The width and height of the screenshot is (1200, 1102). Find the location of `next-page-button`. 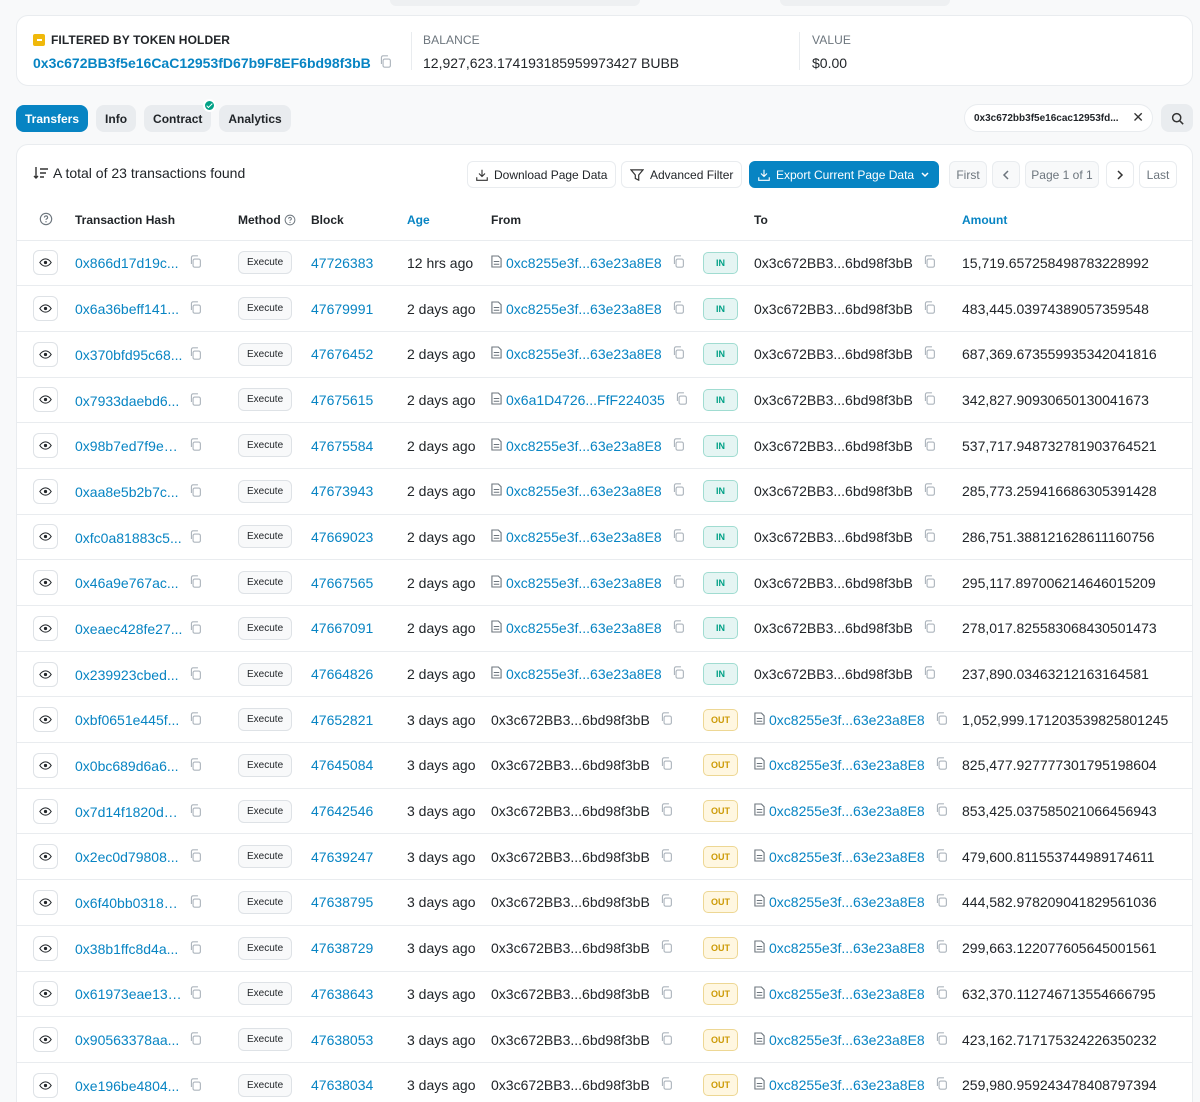

next-page-button is located at coordinates (1120, 174).